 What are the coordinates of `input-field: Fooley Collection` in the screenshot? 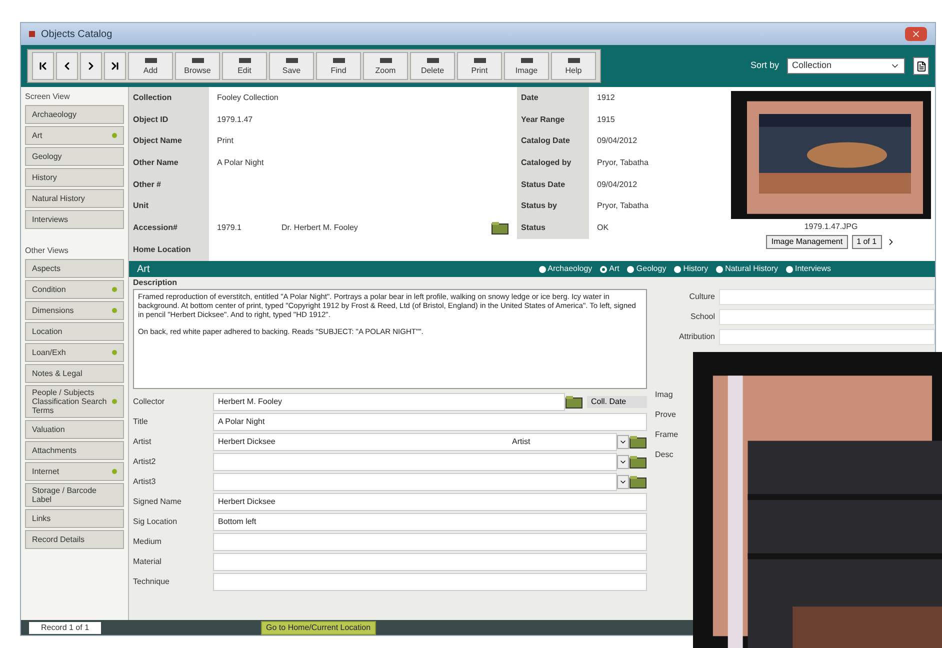 It's located at (359, 98).